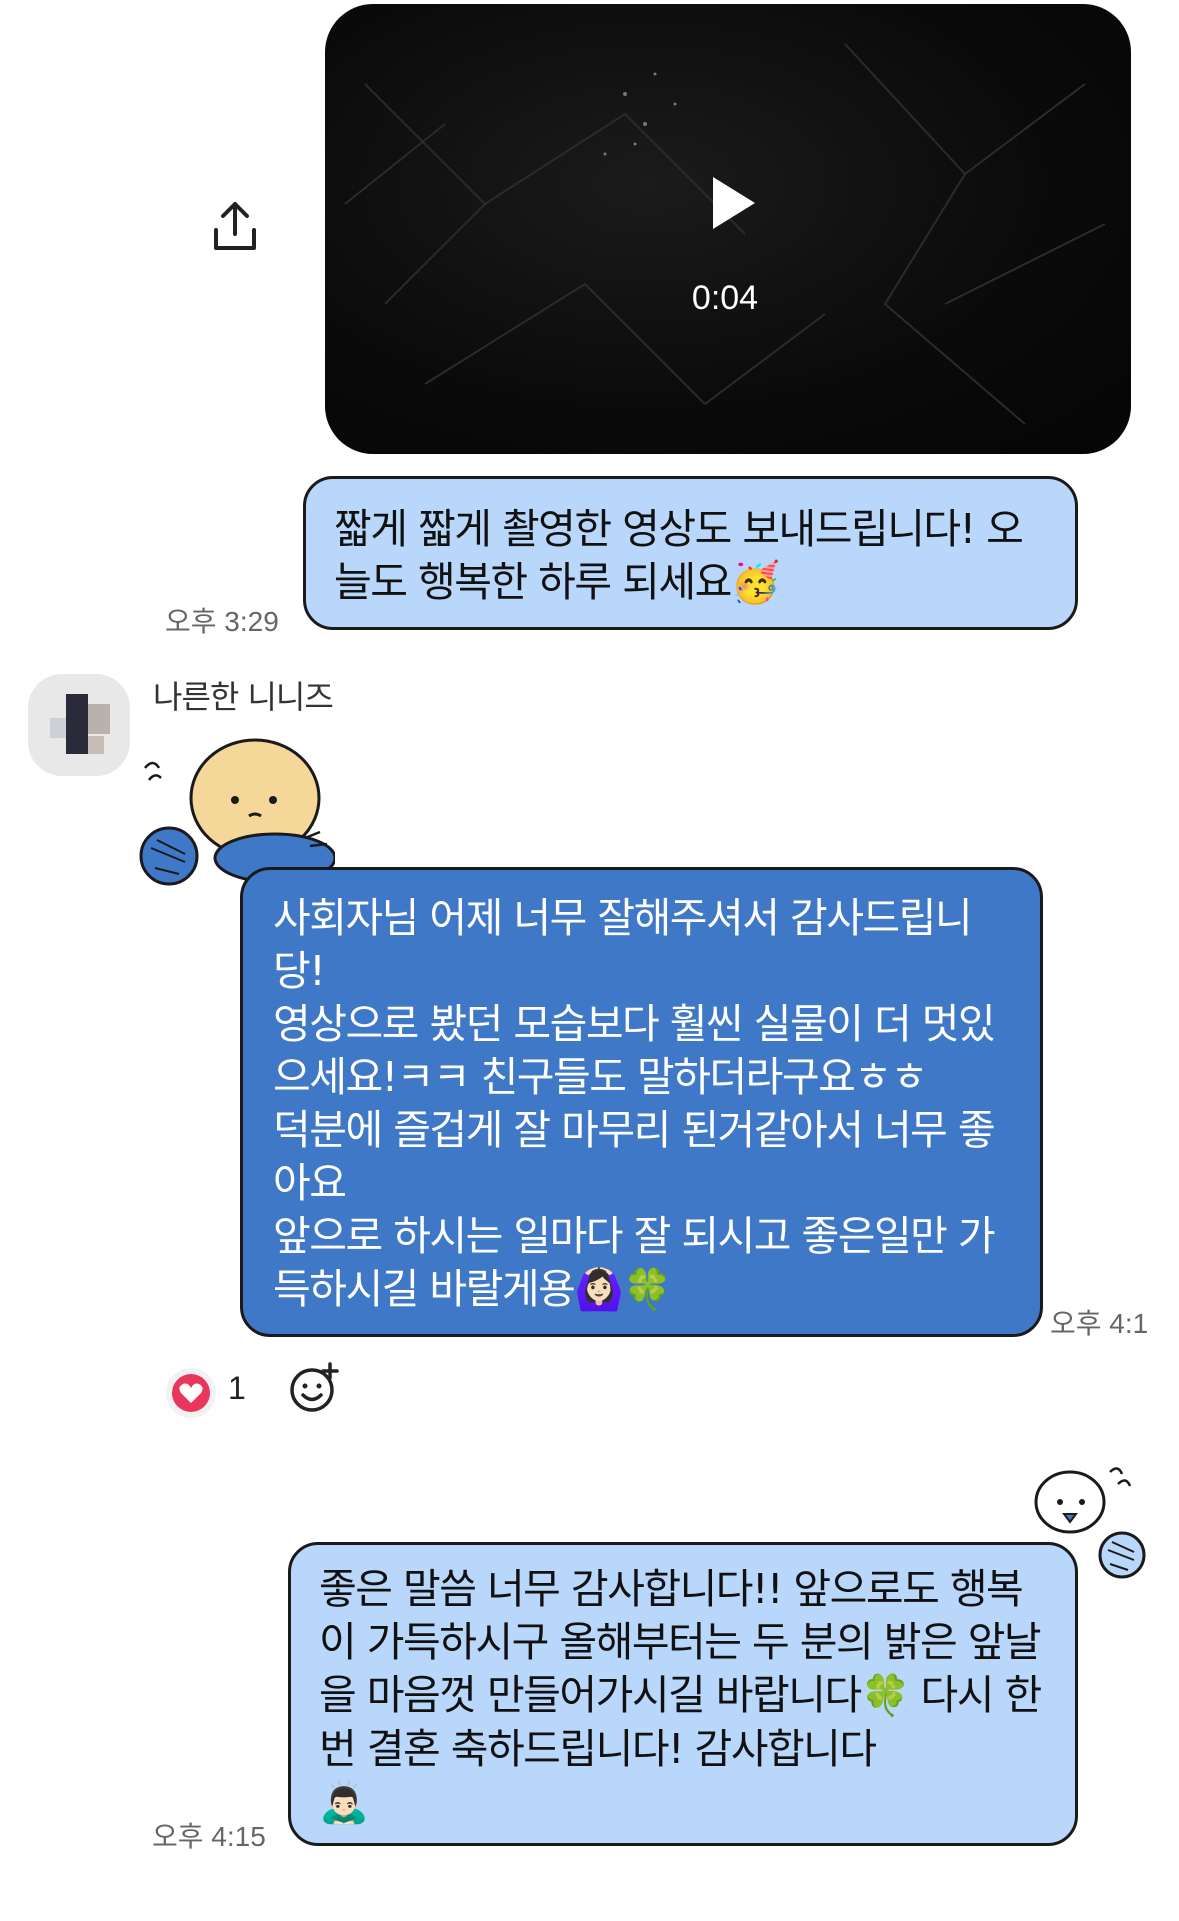 This screenshot has width=1179, height=1921. I want to click on heart-reaction-button, so click(191, 1393).